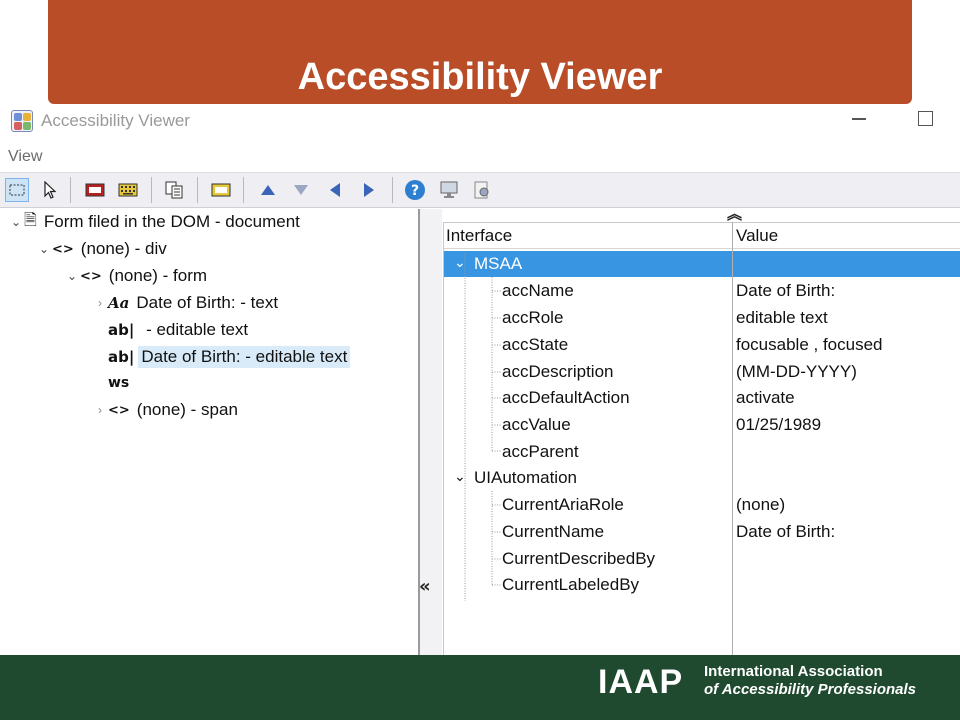  I want to click on property-value: activate, so click(765, 397).